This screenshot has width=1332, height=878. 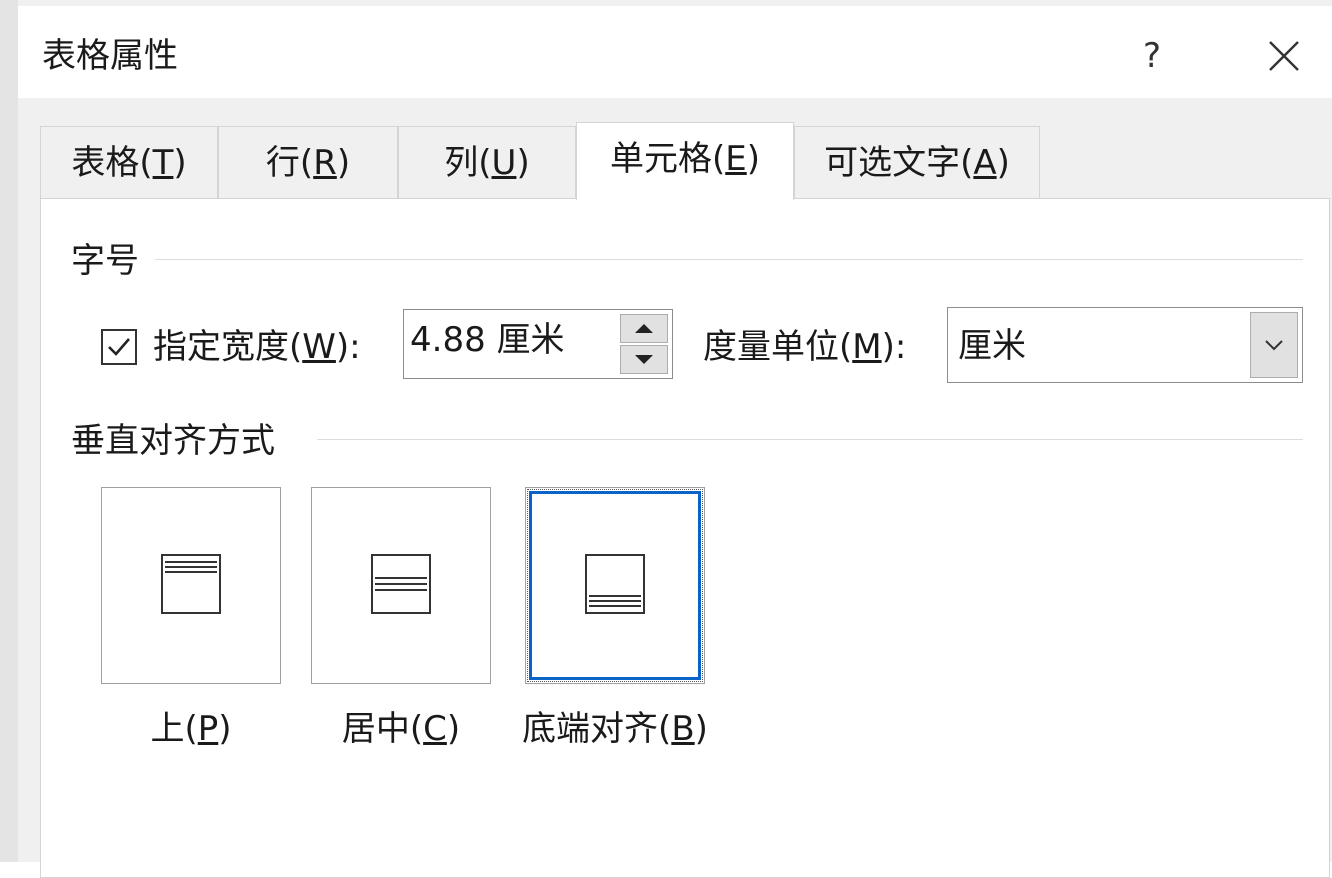 I want to click on tab-alt-text: 可选文字(A), so click(x=917, y=162).